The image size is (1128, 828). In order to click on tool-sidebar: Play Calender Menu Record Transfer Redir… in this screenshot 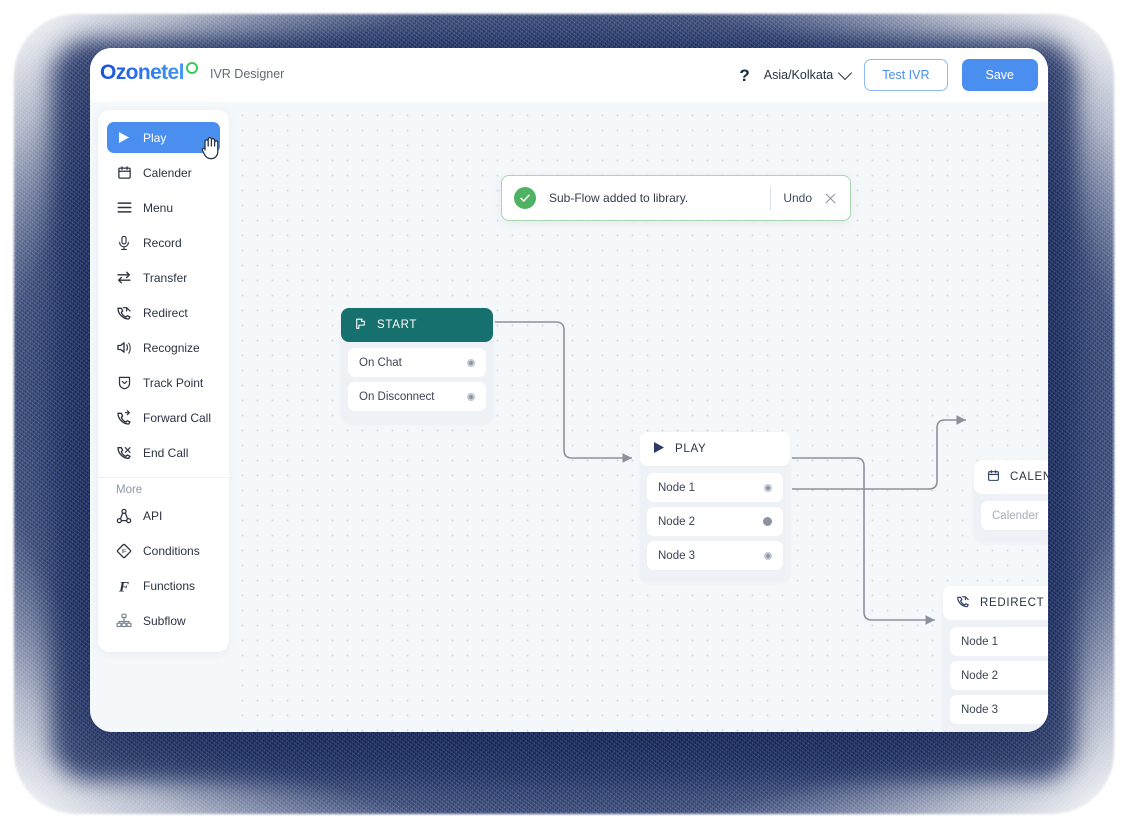, I will do `click(163, 381)`.